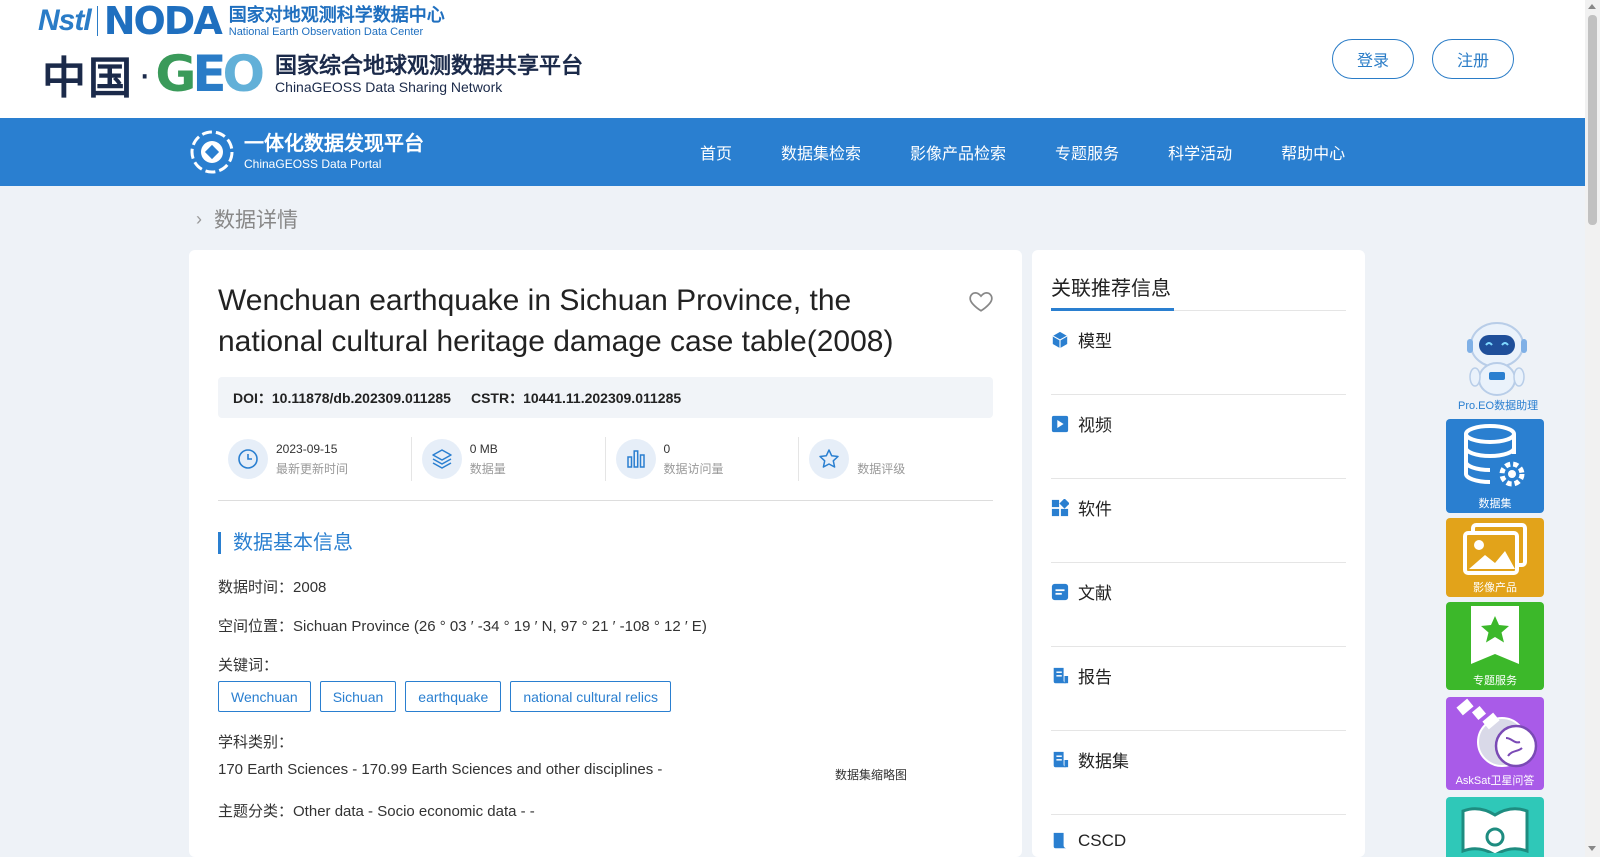 Image resolution: width=1600 pixels, height=857 pixels. What do you see at coordinates (1198, 836) in the screenshot?
I see `related-item-cscd: CSCD` at bounding box center [1198, 836].